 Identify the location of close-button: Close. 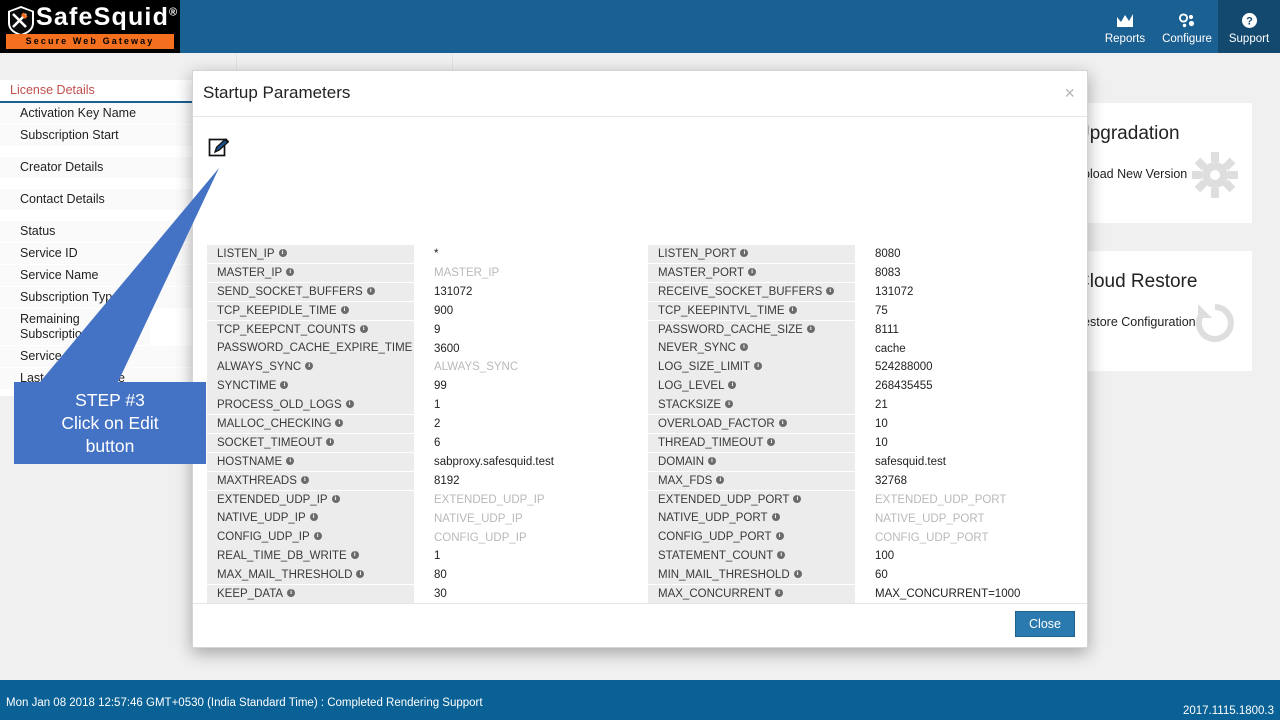
(1045, 624).